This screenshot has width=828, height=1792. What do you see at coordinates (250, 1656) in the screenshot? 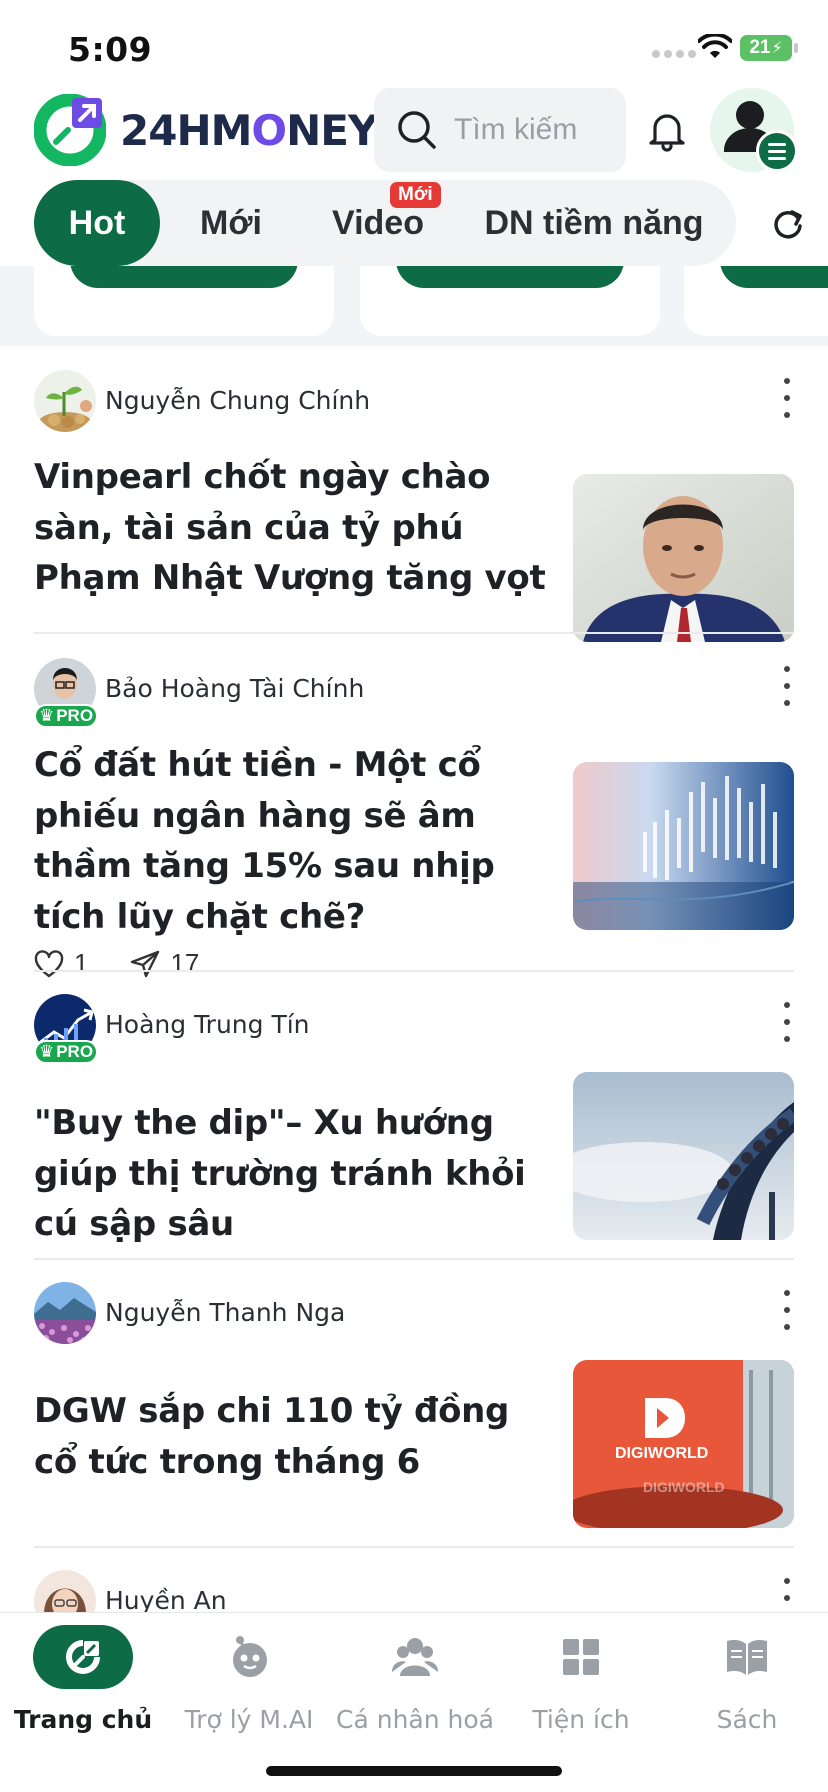
I see `robot-icon` at bounding box center [250, 1656].